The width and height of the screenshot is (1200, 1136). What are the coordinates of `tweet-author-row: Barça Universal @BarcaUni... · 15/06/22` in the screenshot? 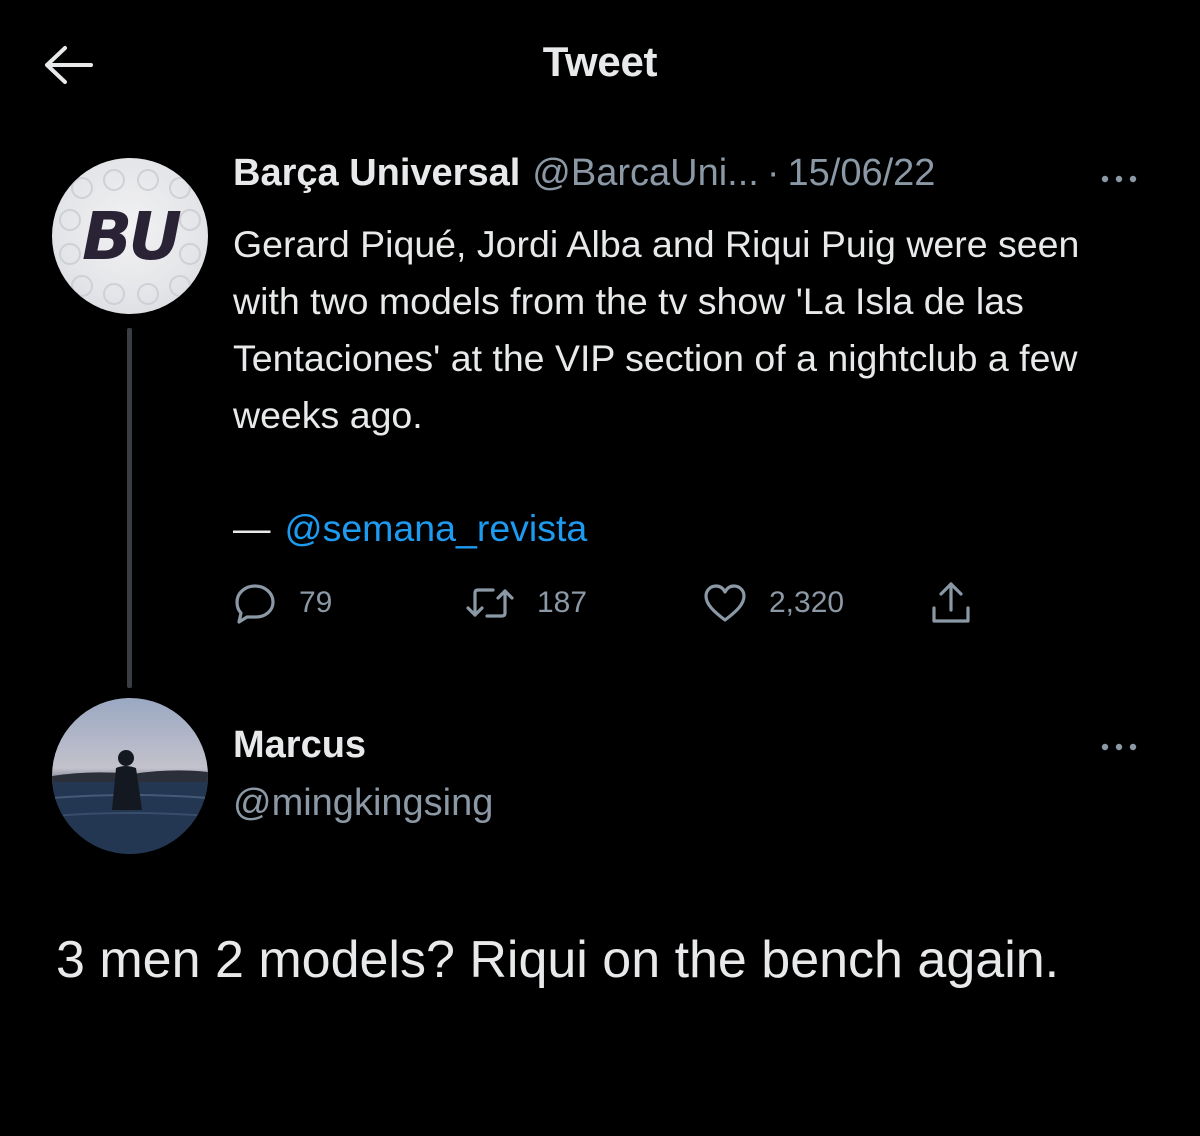 It's located at (584, 180).